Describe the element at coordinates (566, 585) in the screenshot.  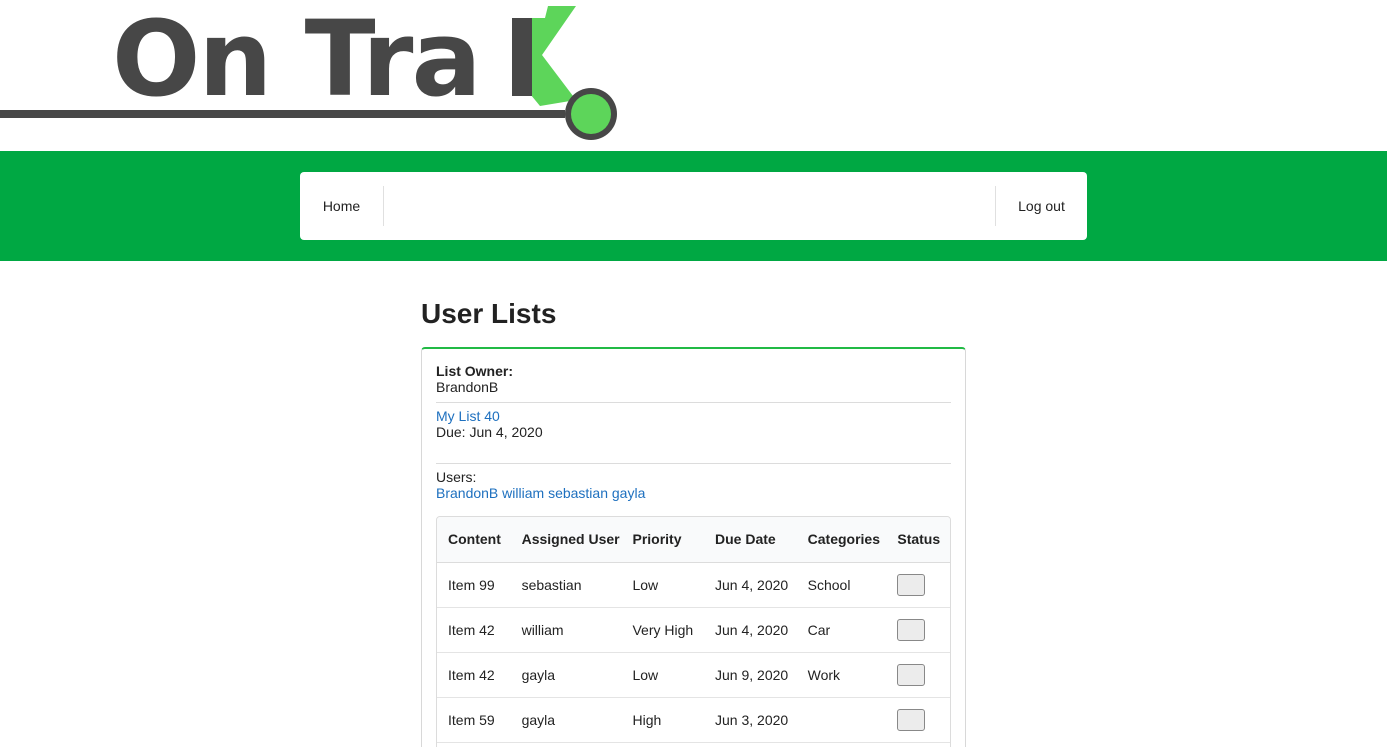
I see `cell-assigned-user: sebastian` at that location.